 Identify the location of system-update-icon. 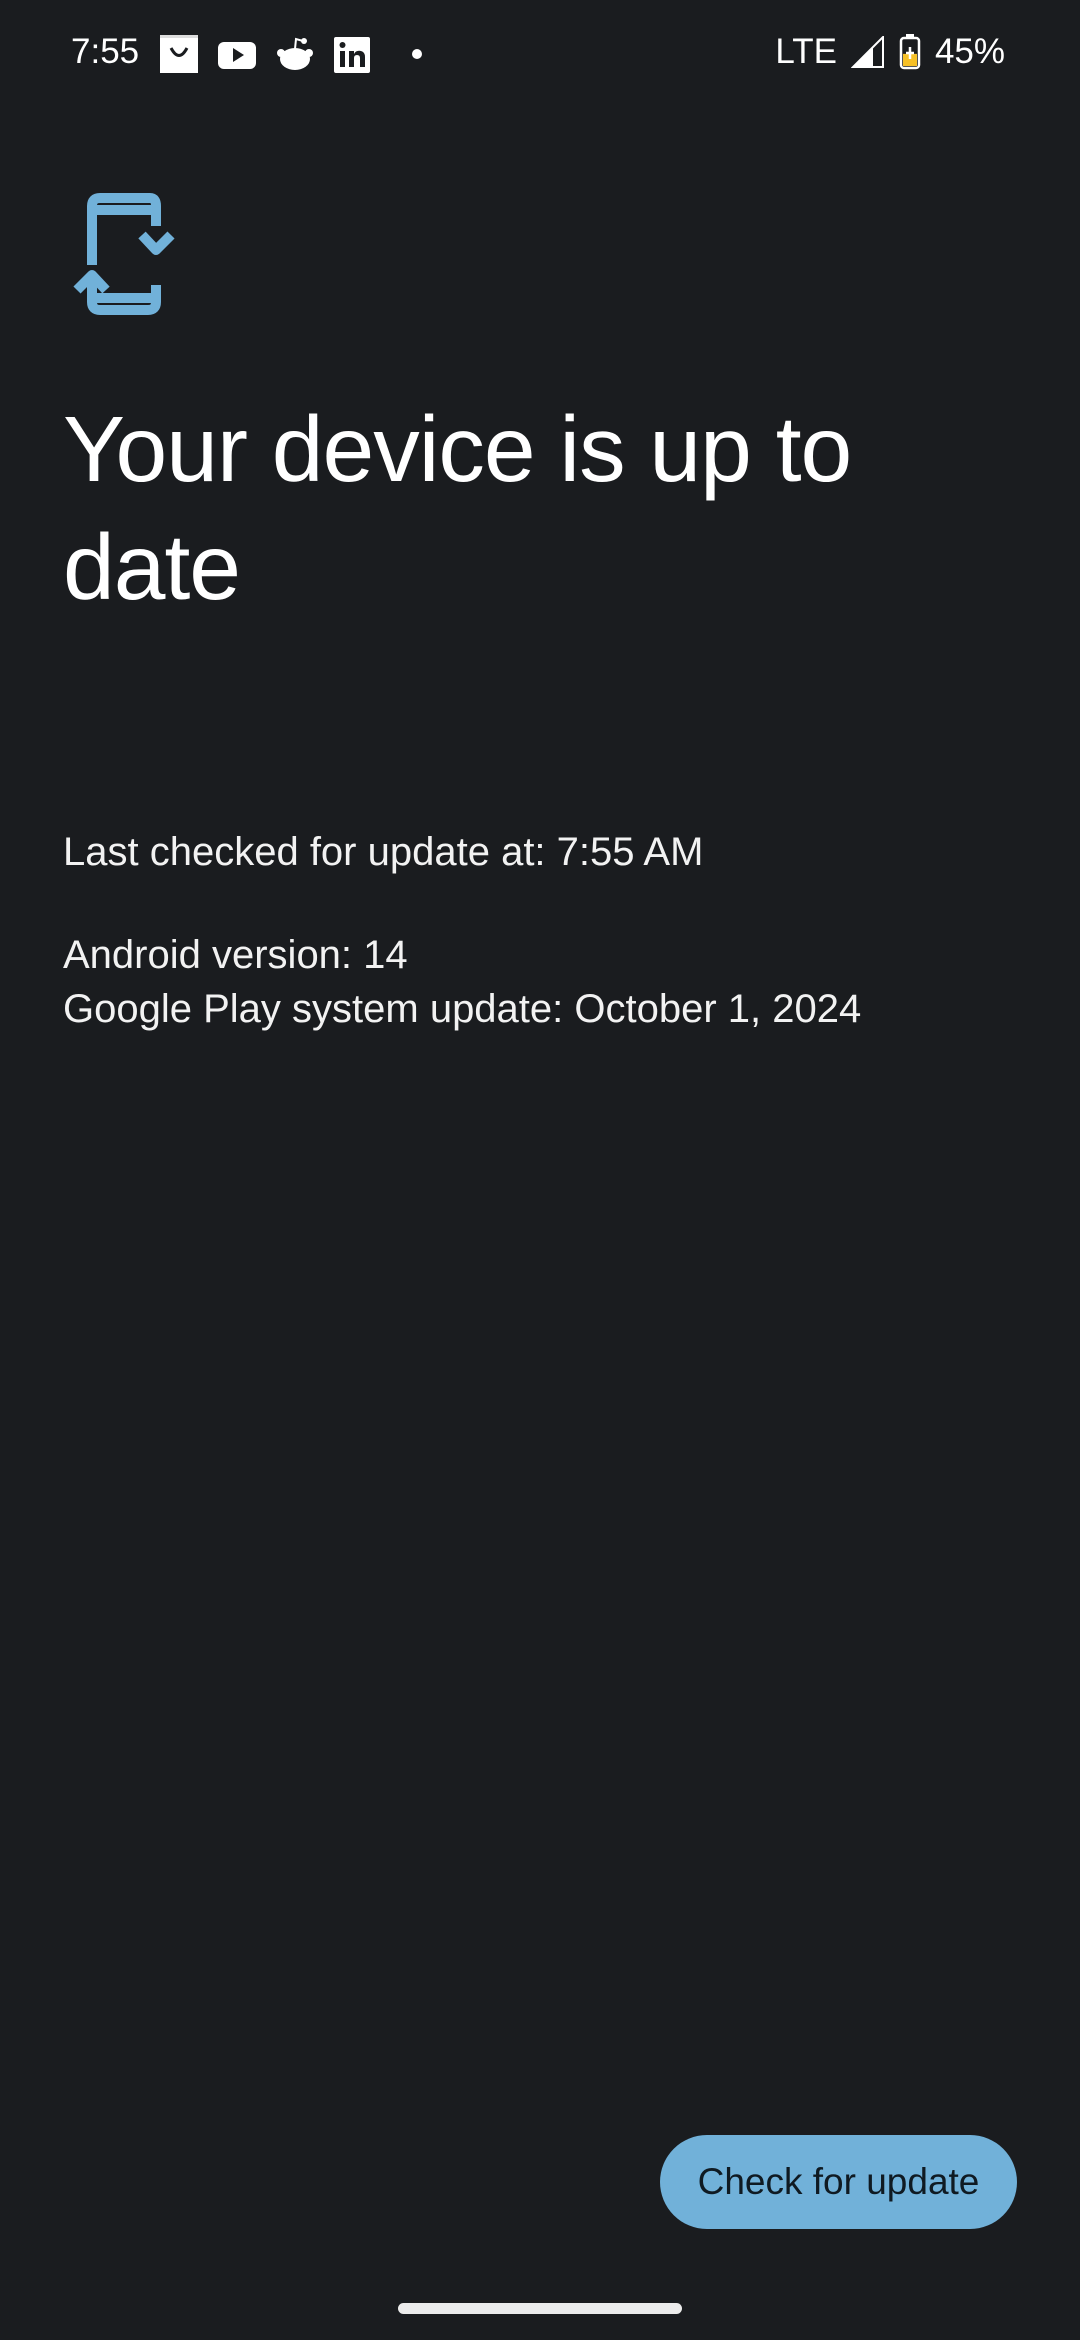
(124, 254).